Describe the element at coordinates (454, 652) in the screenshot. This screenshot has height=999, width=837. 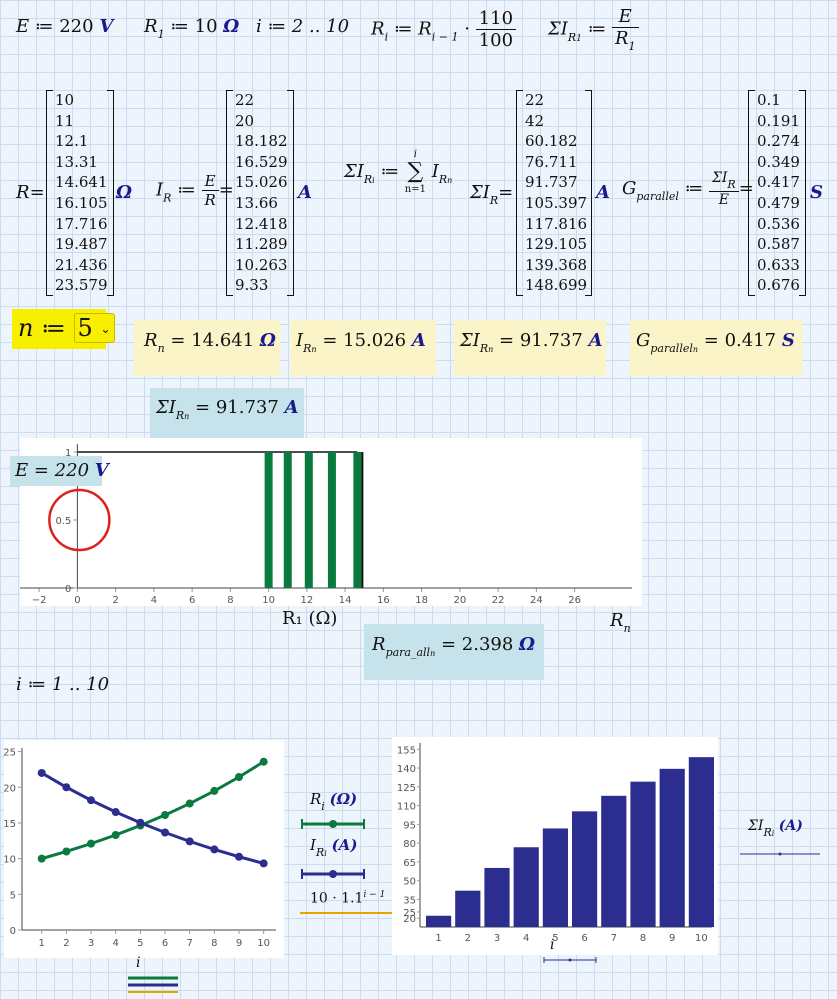
I see `result-Rpara: Rpara_alln = 2.398 Ω` at that location.